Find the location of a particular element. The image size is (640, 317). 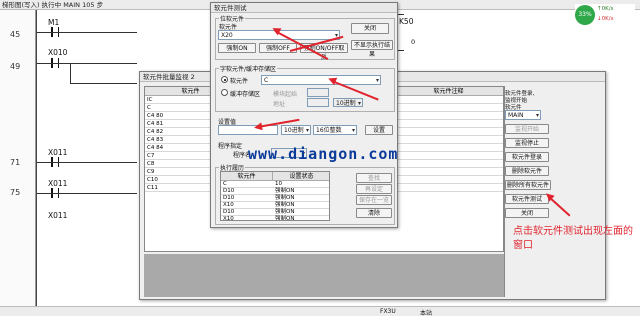

monitor-start-button: 监视开始 is located at coordinates (527, 129).